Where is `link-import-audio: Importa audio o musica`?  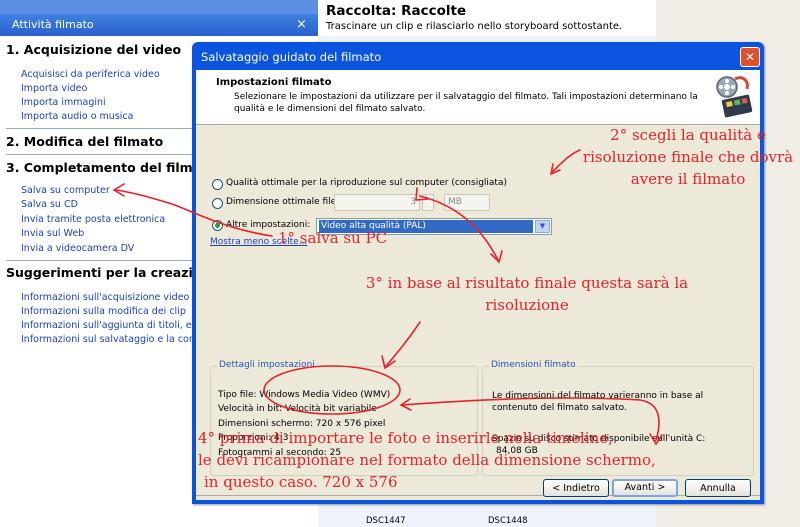
link-import-audio: Importa audio o musica is located at coordinates (77, 116).